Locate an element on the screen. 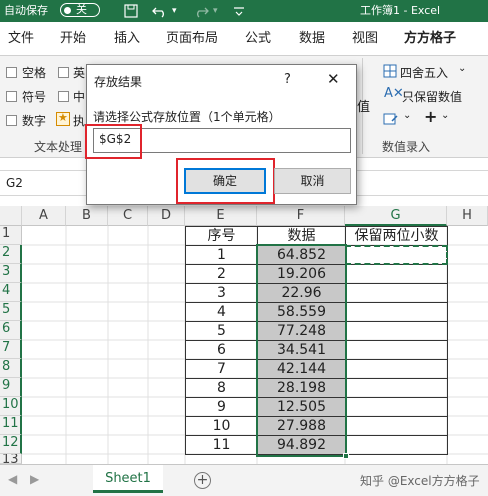  table-cell-id: 9 is located at coordinates (221, 407).